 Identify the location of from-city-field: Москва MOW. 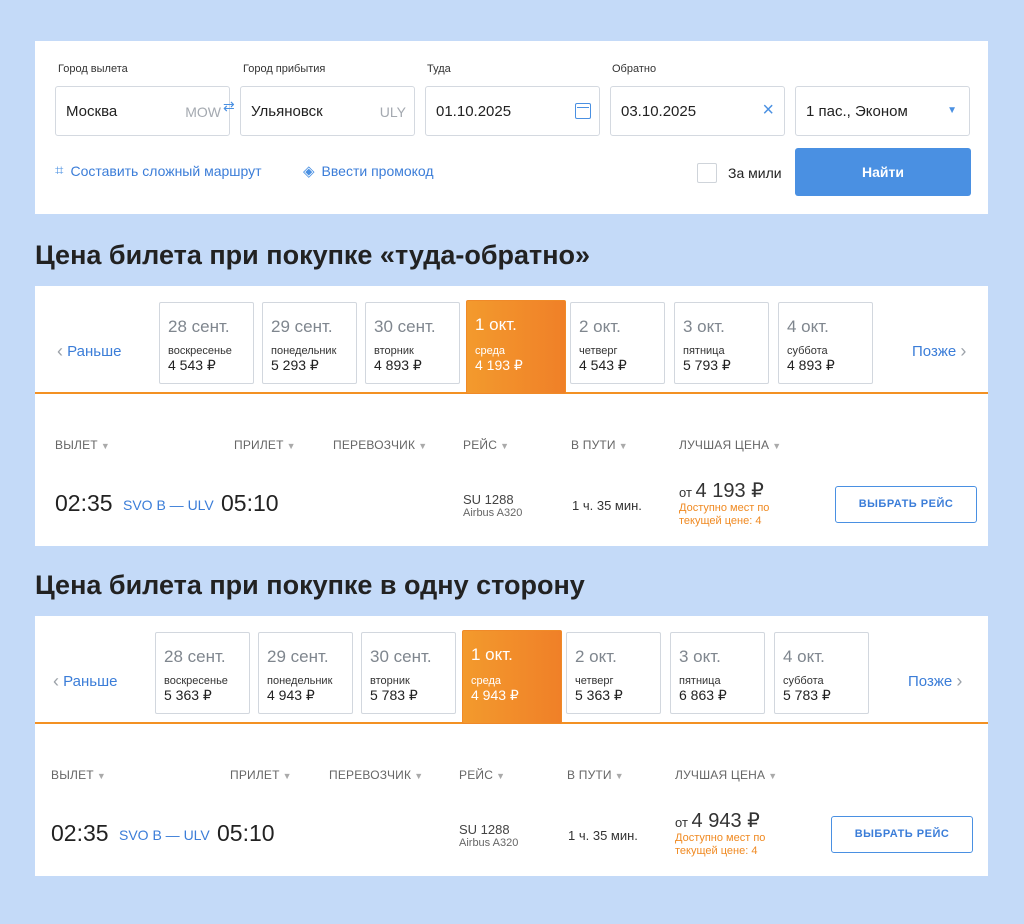
(142, 111).